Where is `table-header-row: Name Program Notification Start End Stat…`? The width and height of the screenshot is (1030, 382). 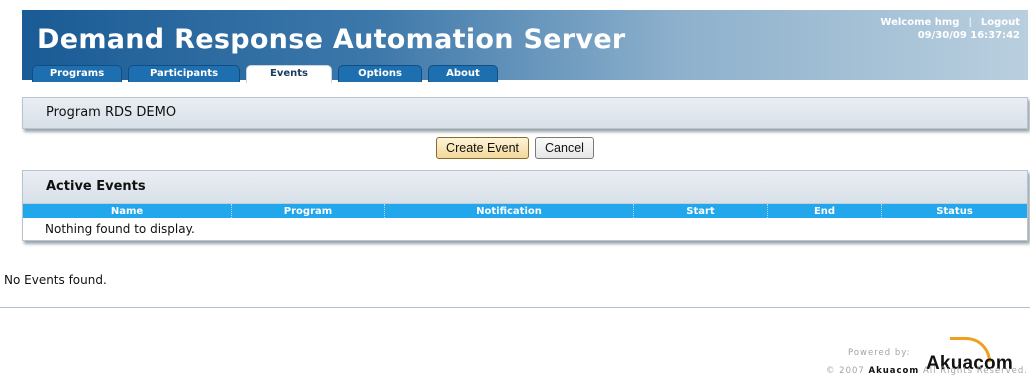
table-header-row: Name Program Notification Start End Stat… is located at coordinates (525, 211).